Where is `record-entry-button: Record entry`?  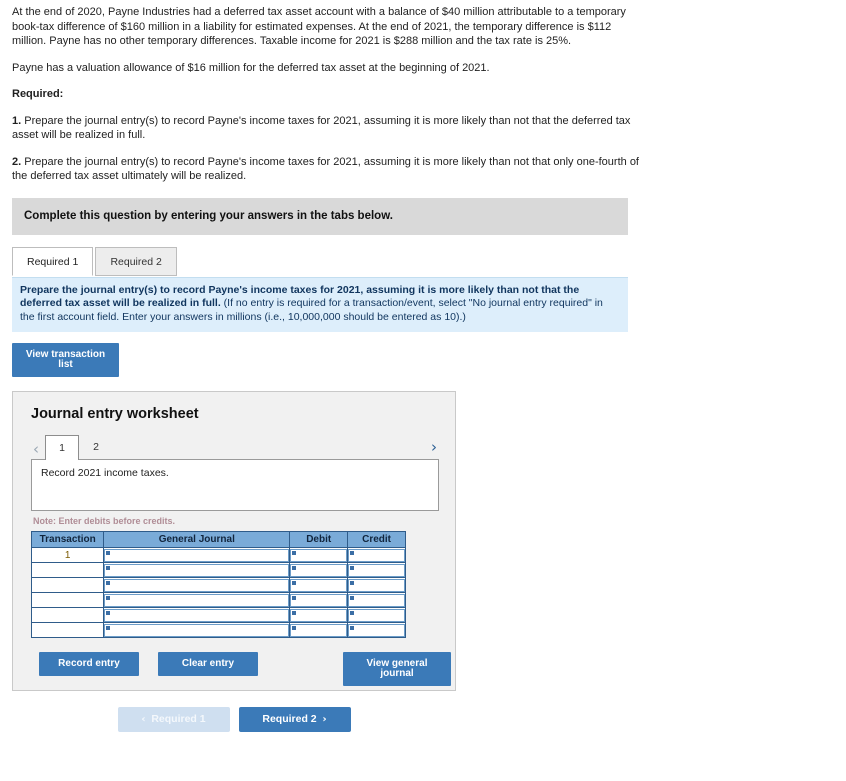
record-entry-button: Record entry is located at coordinates (89, 664).